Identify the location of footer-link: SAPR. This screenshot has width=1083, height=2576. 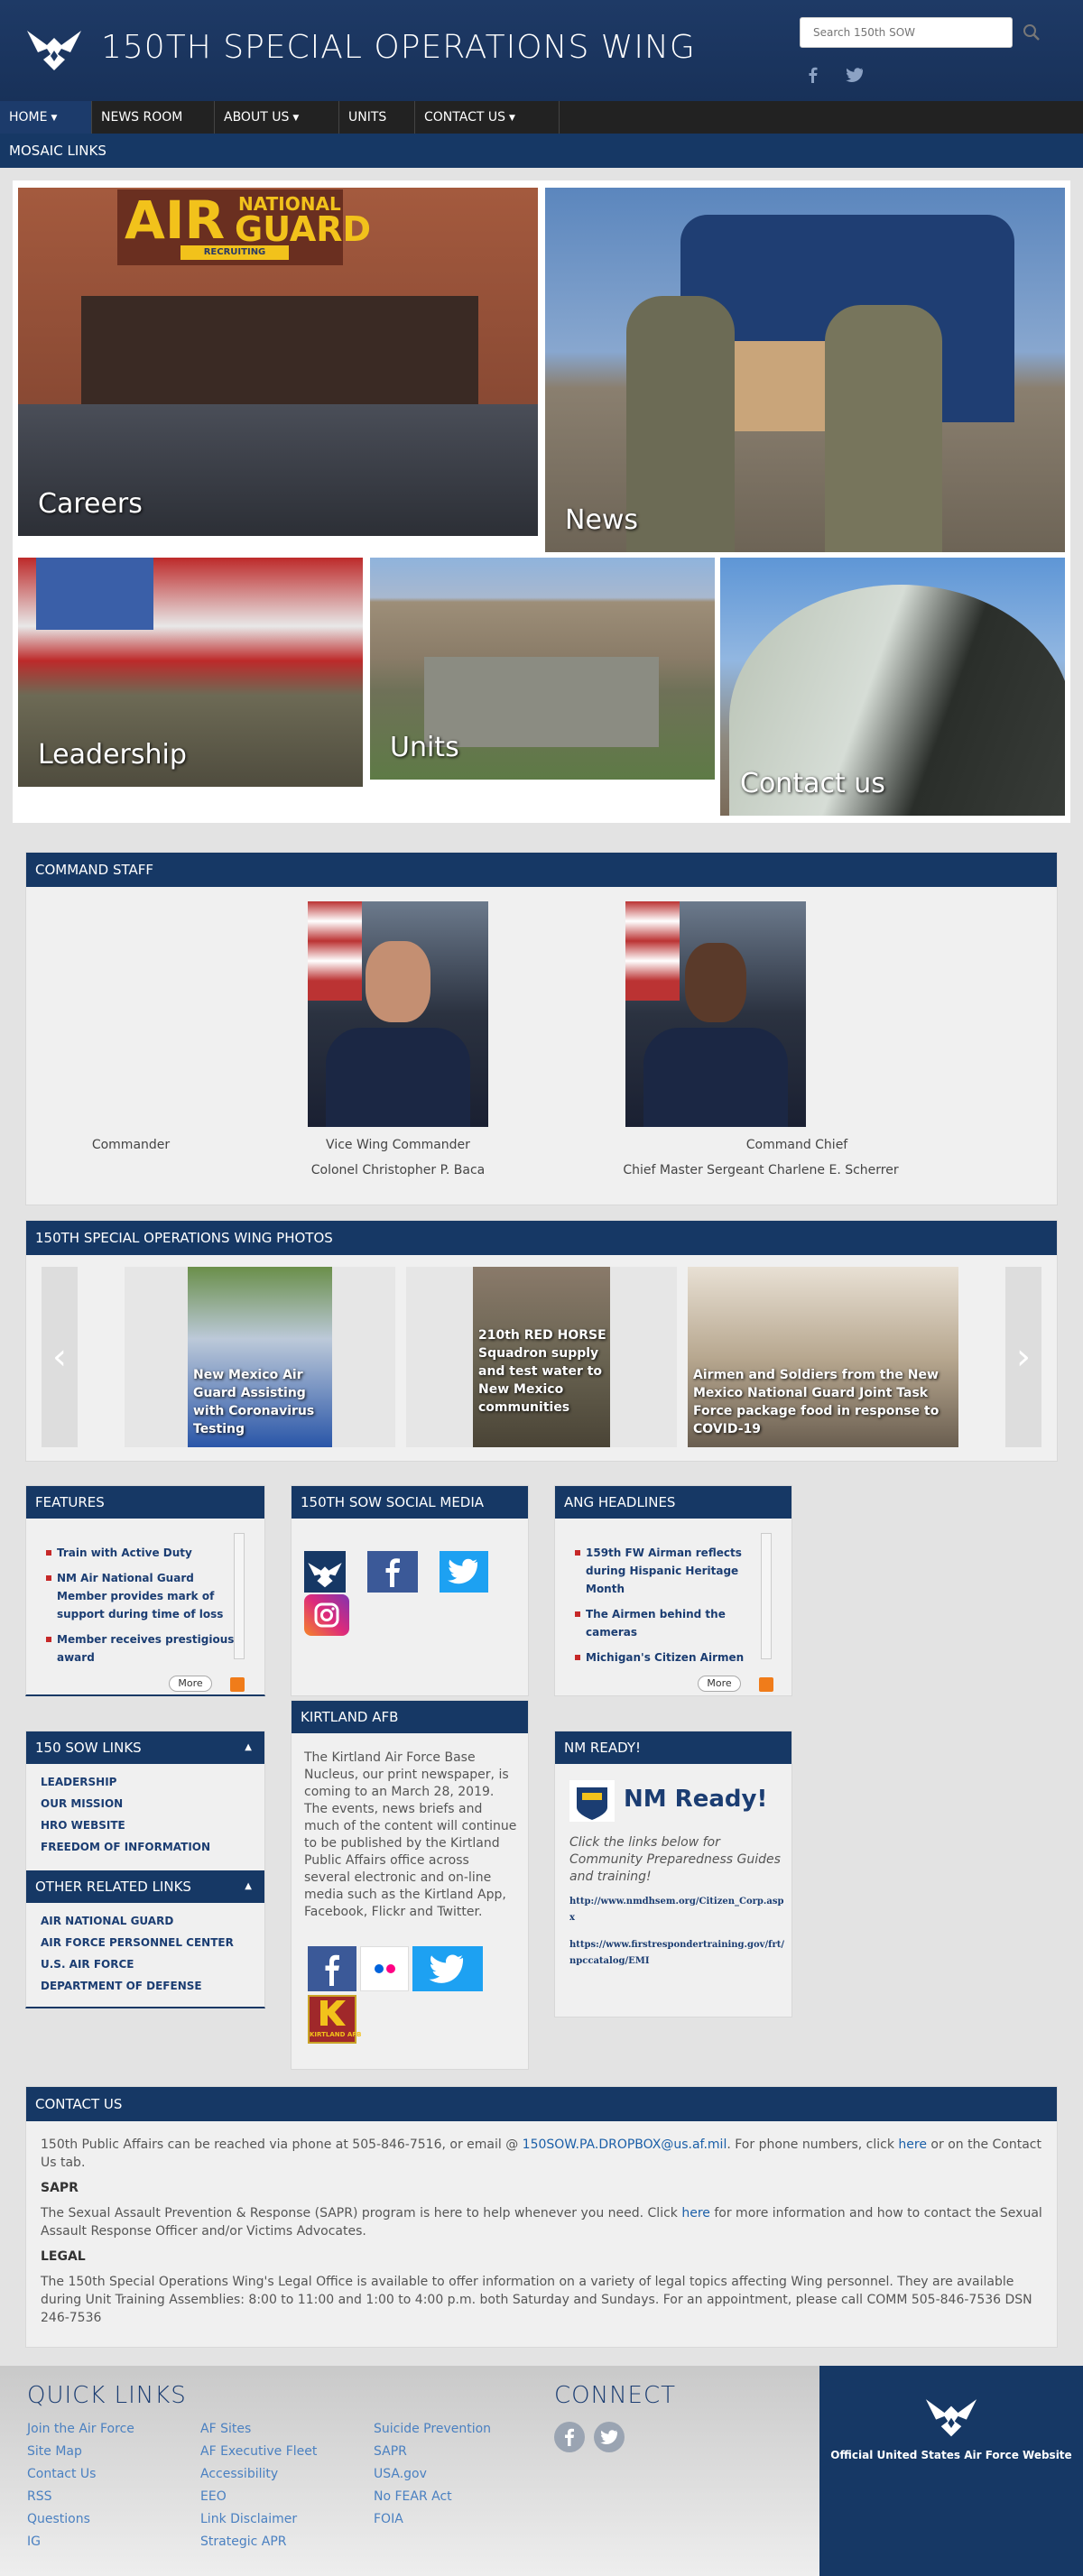
(432, 2452).